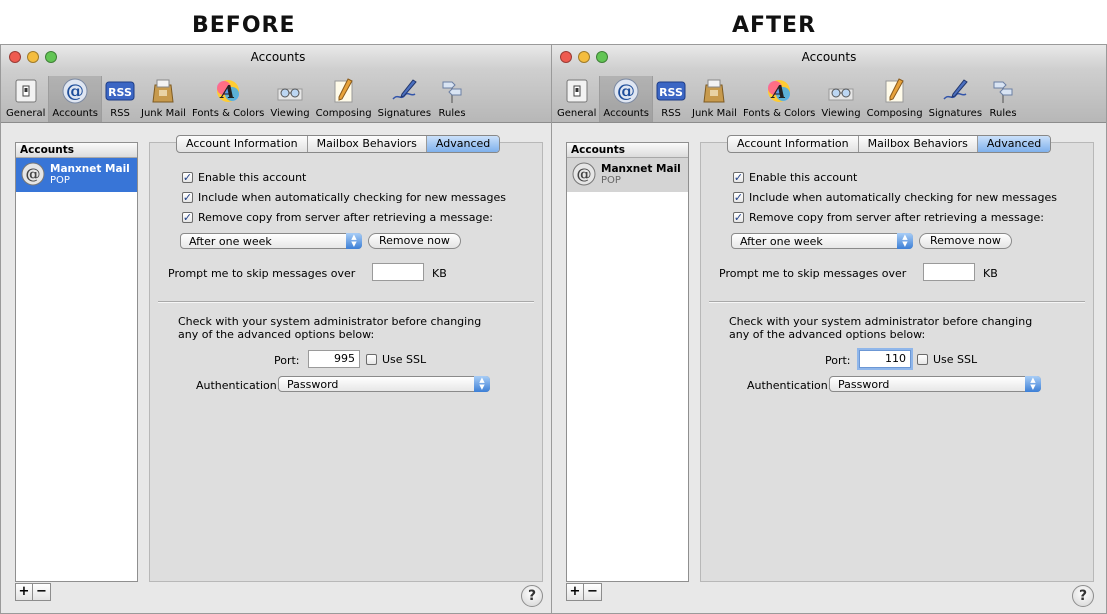  Describe the element at coordinates (90, 169) in the screenshot. I see `account-name: Manxnet Mail` at that location.